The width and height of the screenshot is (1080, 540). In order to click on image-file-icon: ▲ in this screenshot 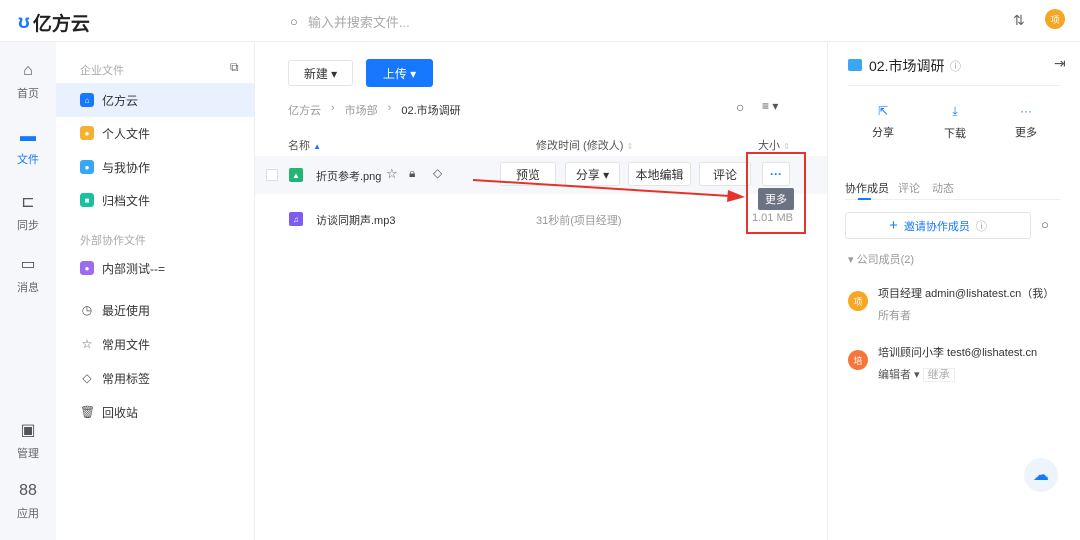, I will do `click(296, 175)`.